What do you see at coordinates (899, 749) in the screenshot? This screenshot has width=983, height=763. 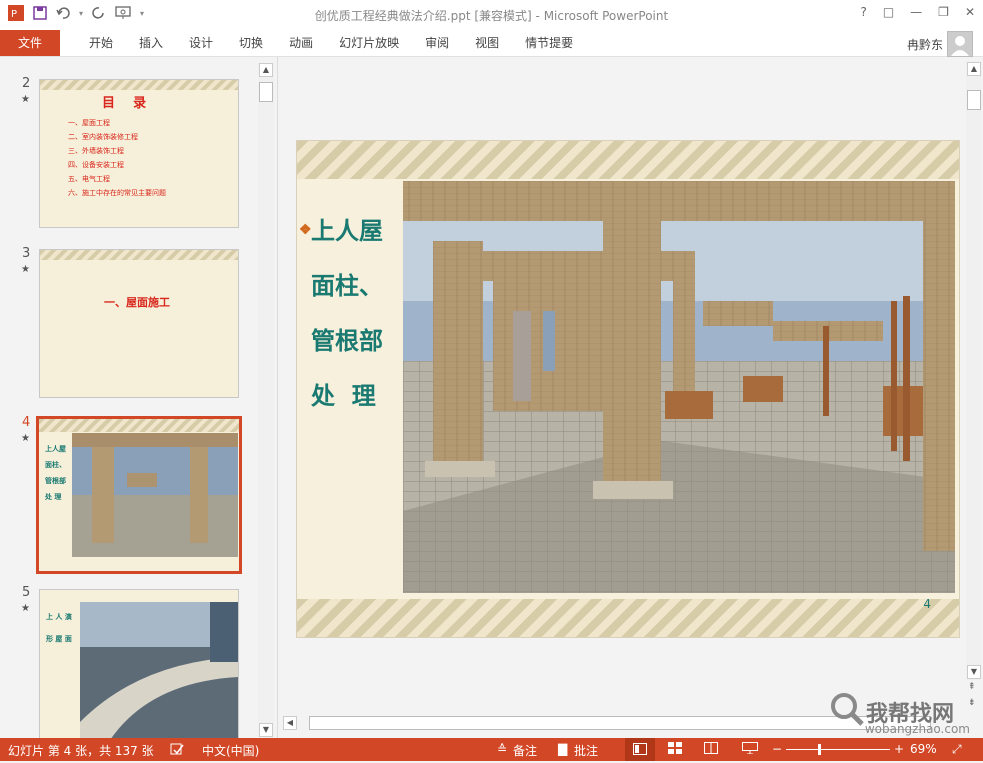 I see `zoom-in-icon: +` at bounding box center [899, 749].